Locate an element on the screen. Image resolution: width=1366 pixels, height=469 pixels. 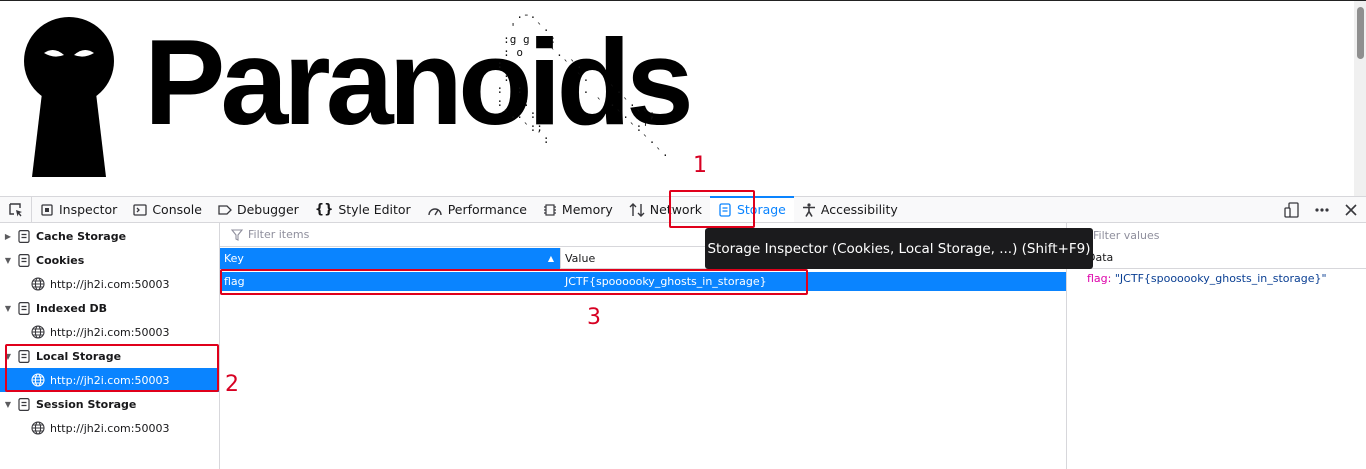
tab-console: Console is located at coordinates (167, 209).